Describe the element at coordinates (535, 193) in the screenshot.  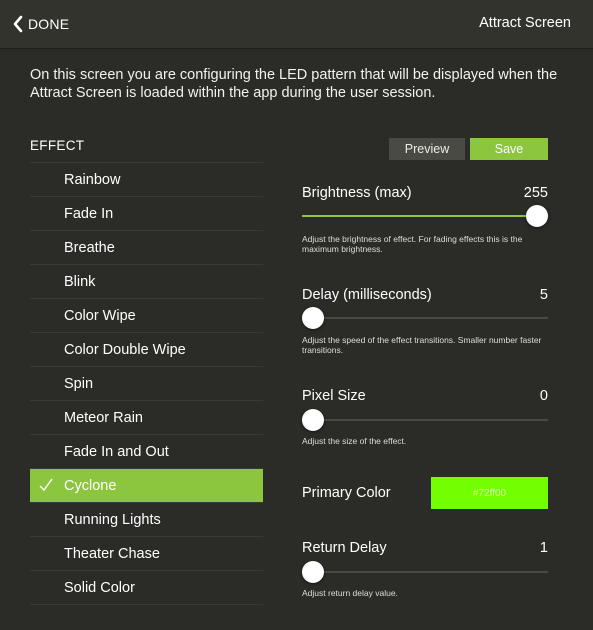
I see `brightness-value: 255` at that location.